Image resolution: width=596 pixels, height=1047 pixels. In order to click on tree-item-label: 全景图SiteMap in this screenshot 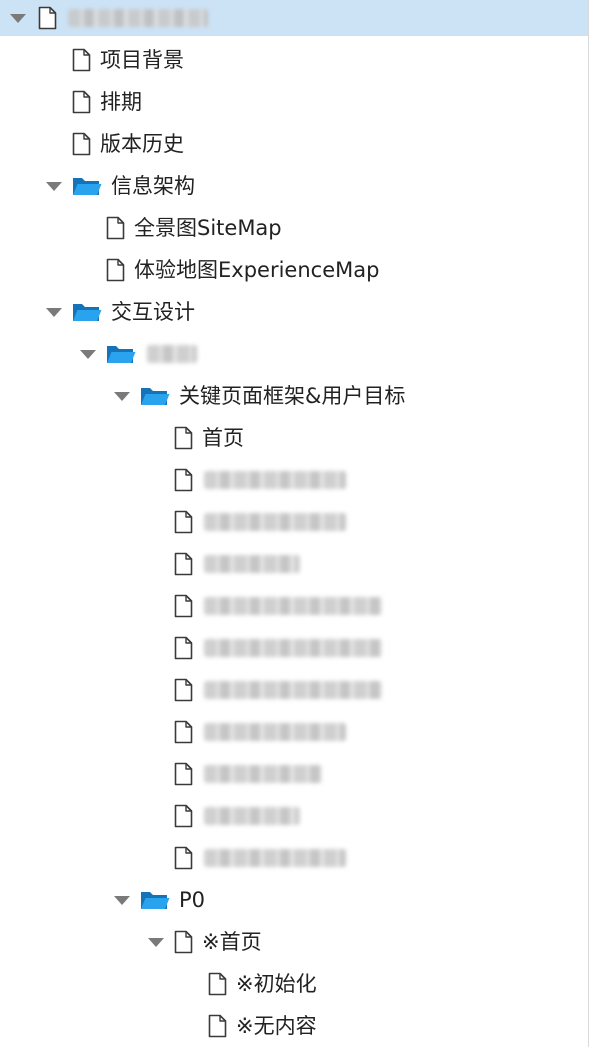, I will do `click(208, 227)`.